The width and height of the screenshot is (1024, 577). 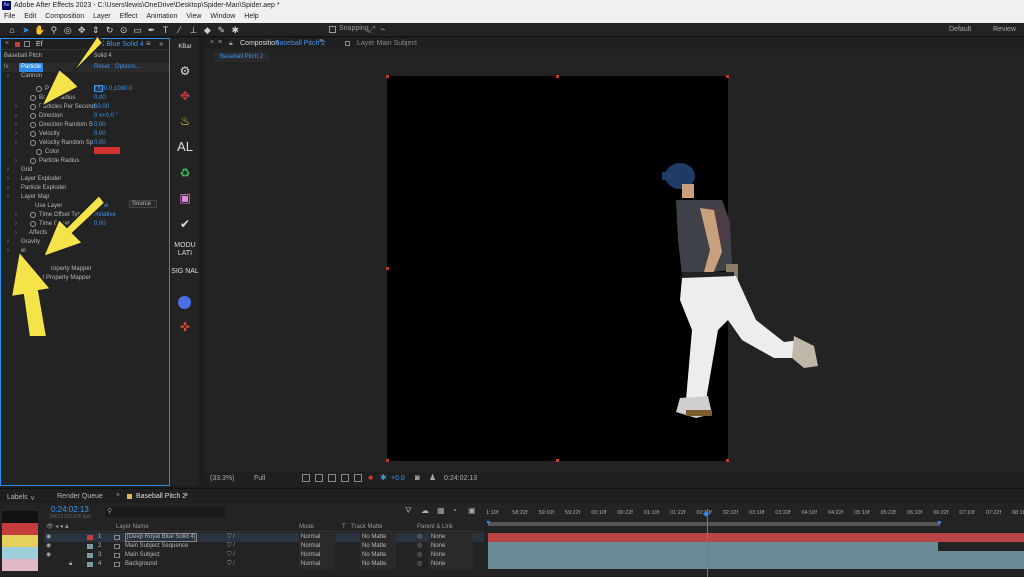 I want to click on render-queue-tab: Render Queue, so click(x=80, y=496).